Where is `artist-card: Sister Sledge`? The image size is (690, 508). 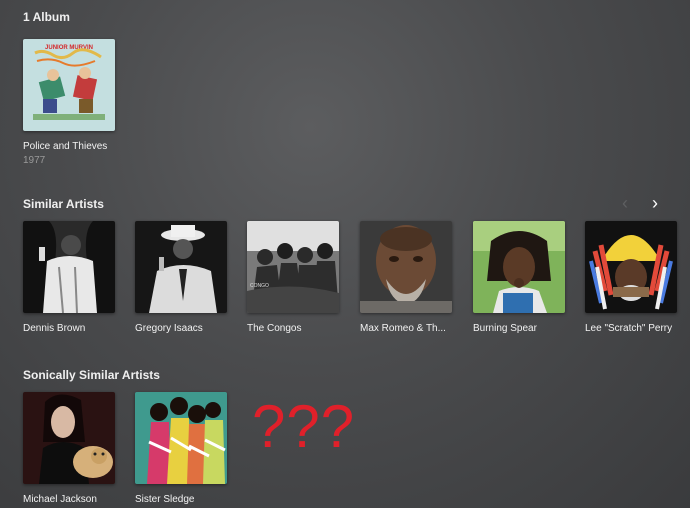
artist-card: Sister Sledge is located at coordinates (181, 448).